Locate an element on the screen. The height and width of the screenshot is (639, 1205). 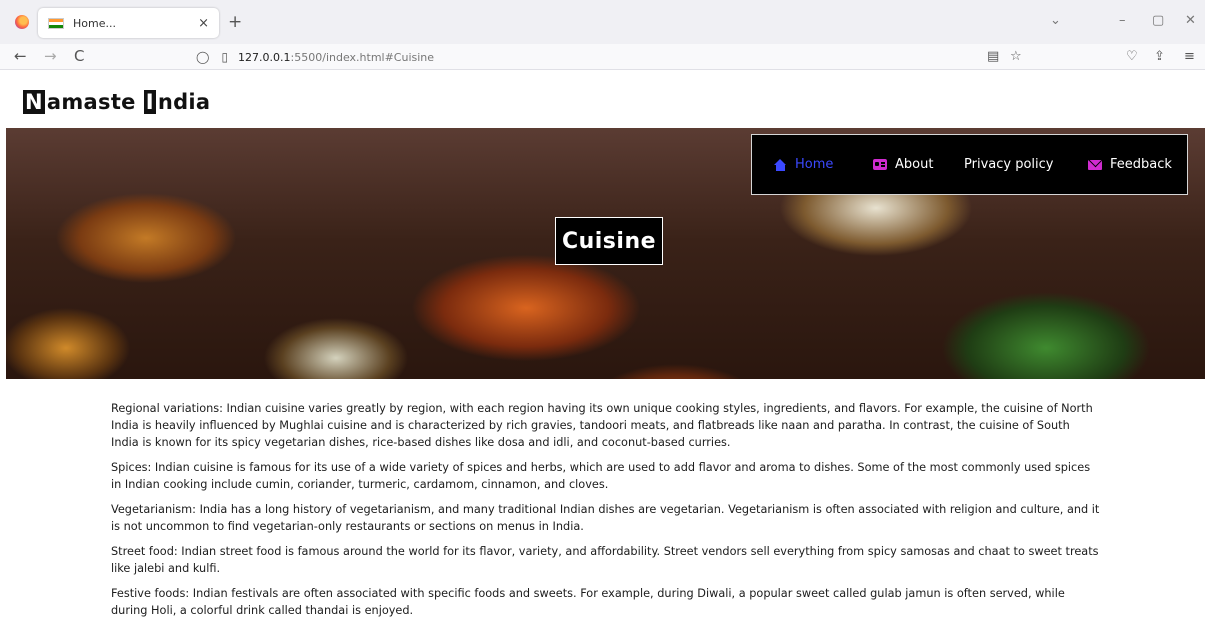
list-all-tabs-icon: ⌄ is located at coordinates (1055, 20).